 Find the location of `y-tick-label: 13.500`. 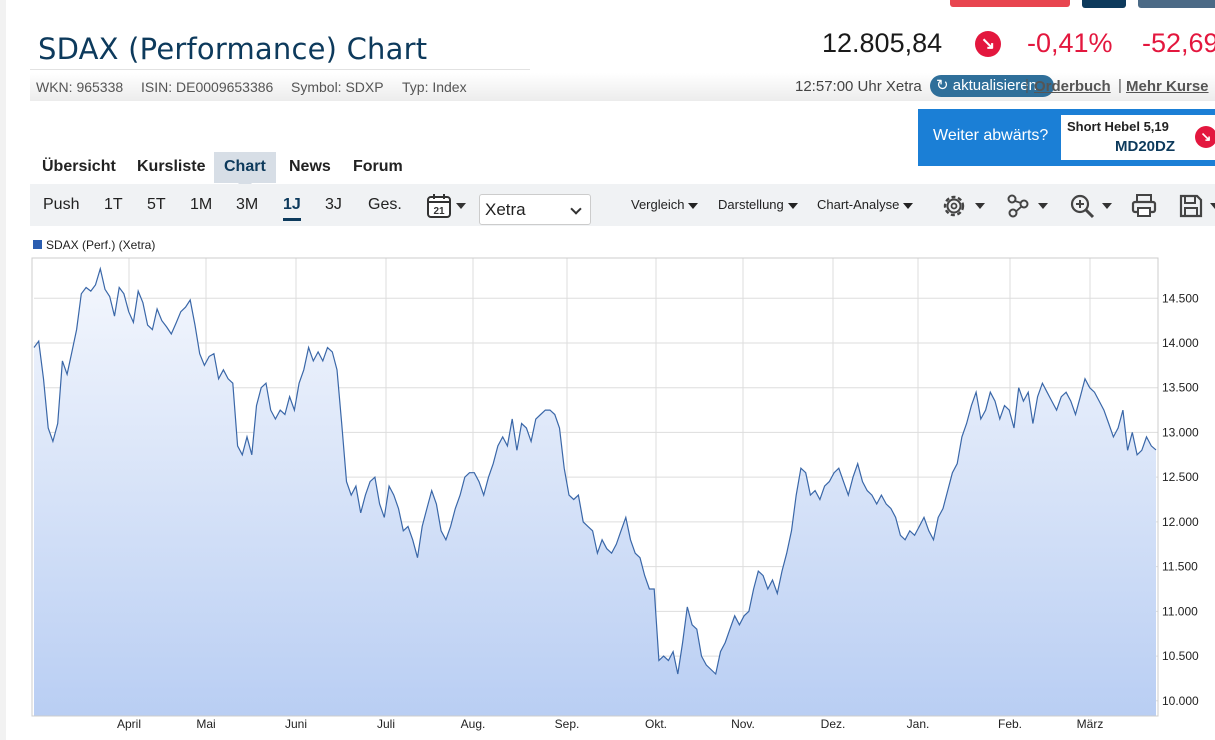

y-tick-label: 13.500 is located at coordinates (1180, 388).